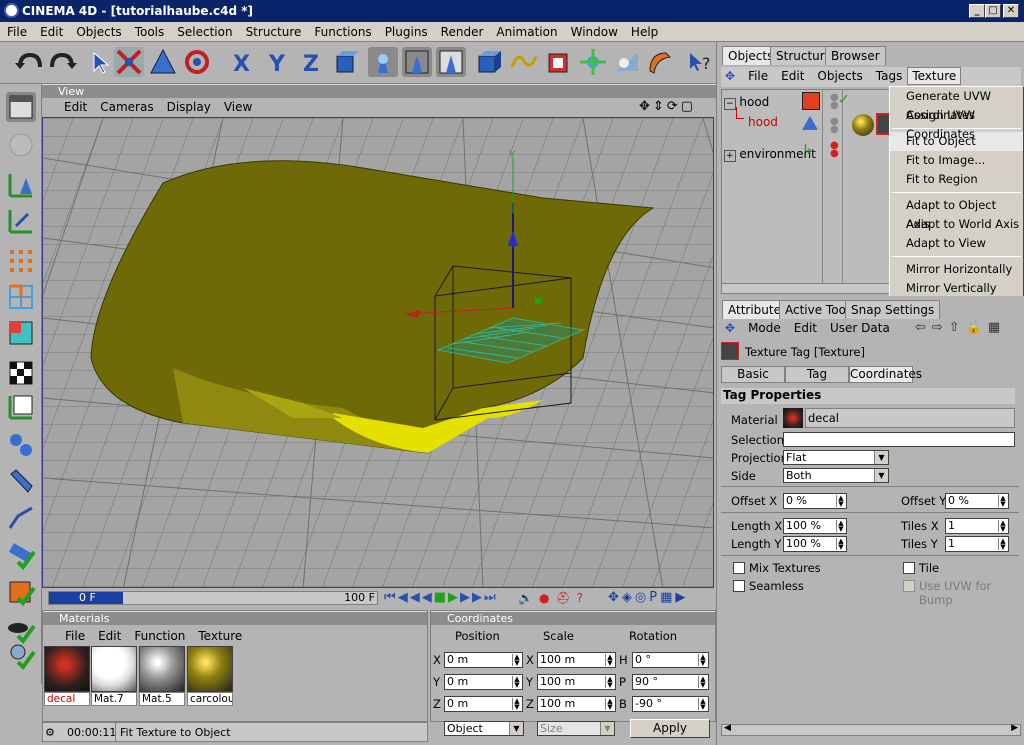 This screenshot has width=1024, height=745. I want to click on expand-hood: −, so click(730, 104).